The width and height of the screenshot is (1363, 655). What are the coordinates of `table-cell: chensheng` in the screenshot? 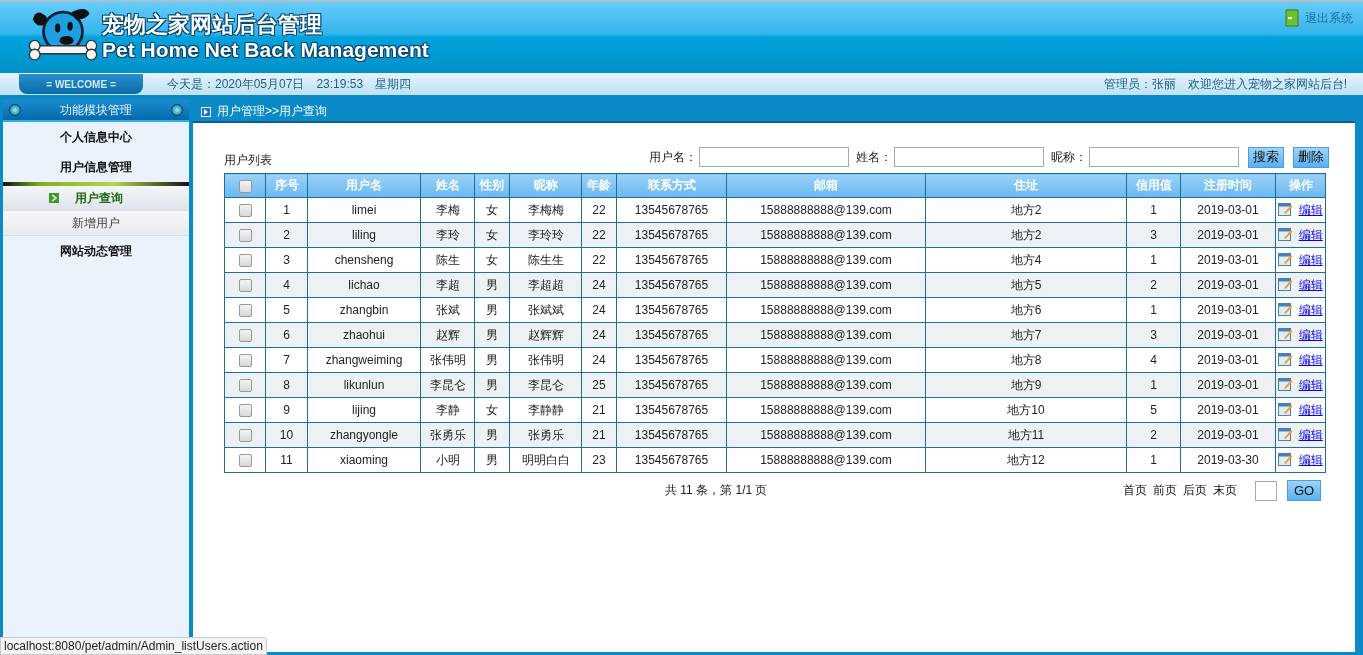 It's located at (364, 260).